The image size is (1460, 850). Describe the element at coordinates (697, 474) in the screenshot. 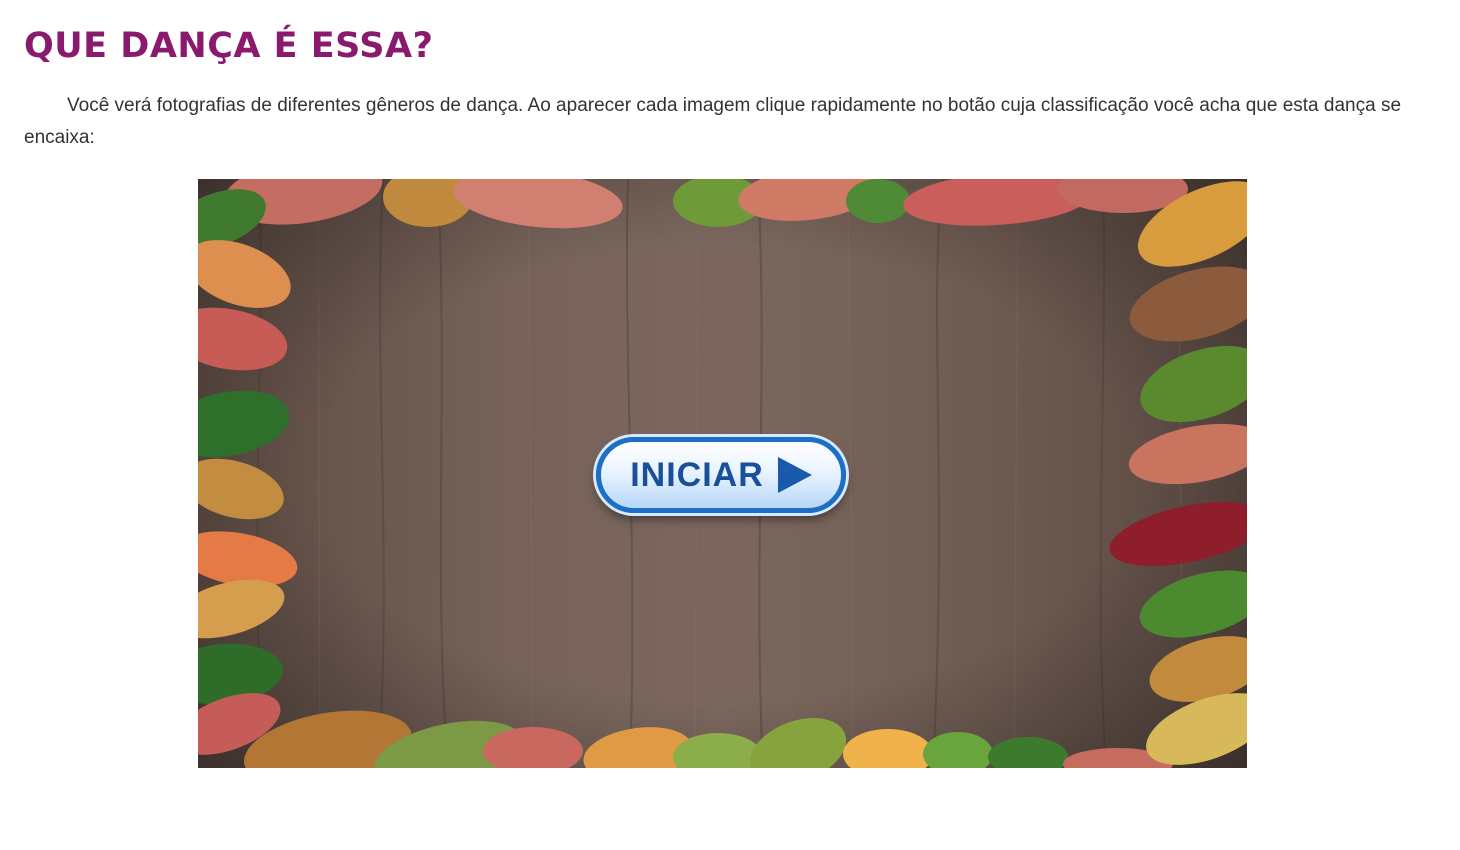

I see `start-button-label: INICIAR` at that location.